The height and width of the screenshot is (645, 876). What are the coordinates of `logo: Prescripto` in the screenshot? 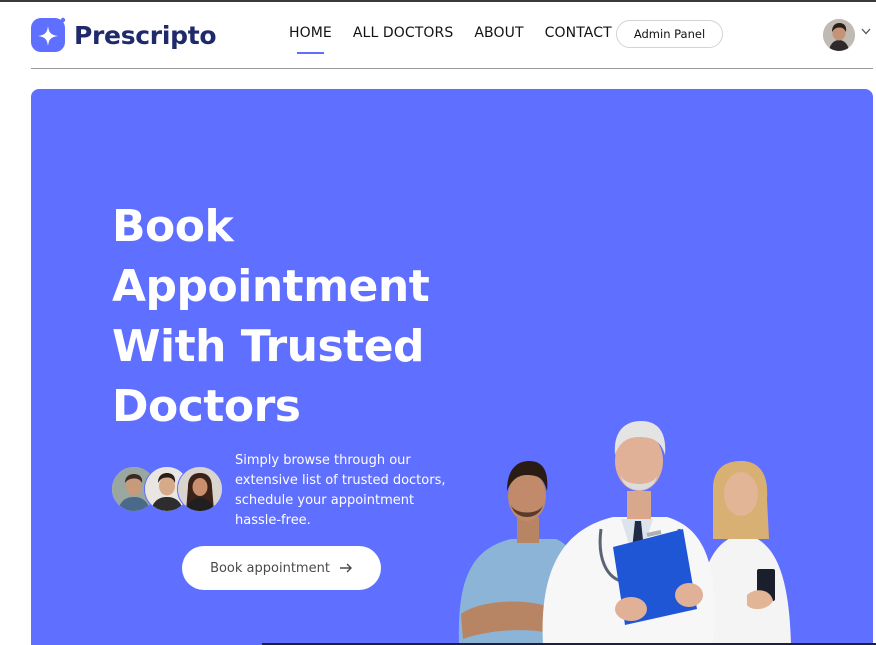 It's located at (124, 35).